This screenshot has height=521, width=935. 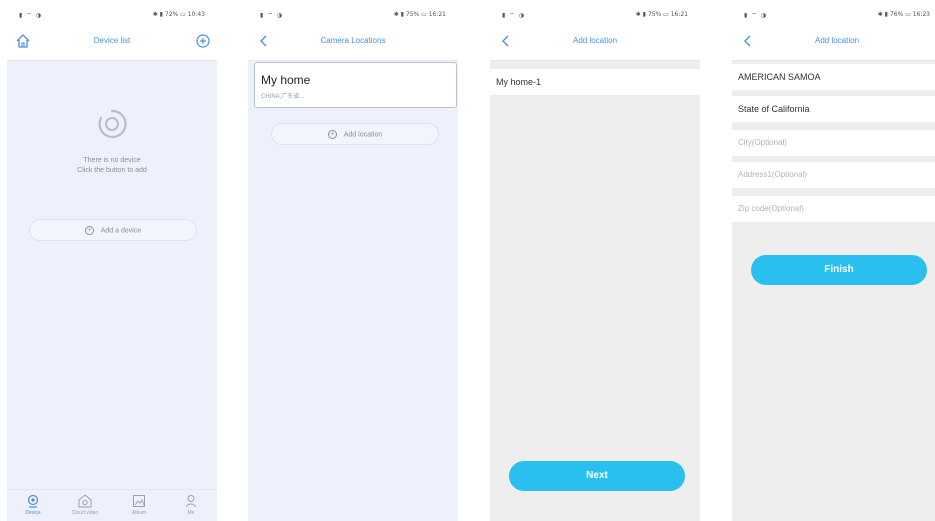 I want to click on status-bar: ▮ ⌔ ◑ ✱ ▮ 76% ▭ 16:23, so click(x=833, y=14).